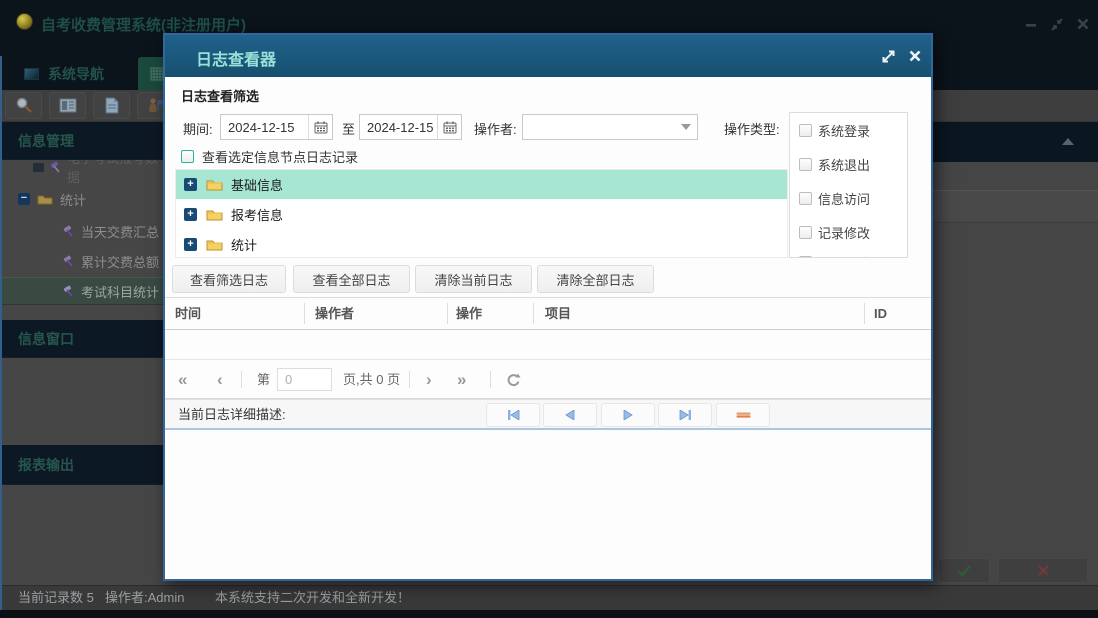 The image size is (1098, 618). What do you see at coordinates (280, 157) in the screenshot?
I see `node-filter-label: 查看选定信息节点日志记录` at bounding box center [280, 157].